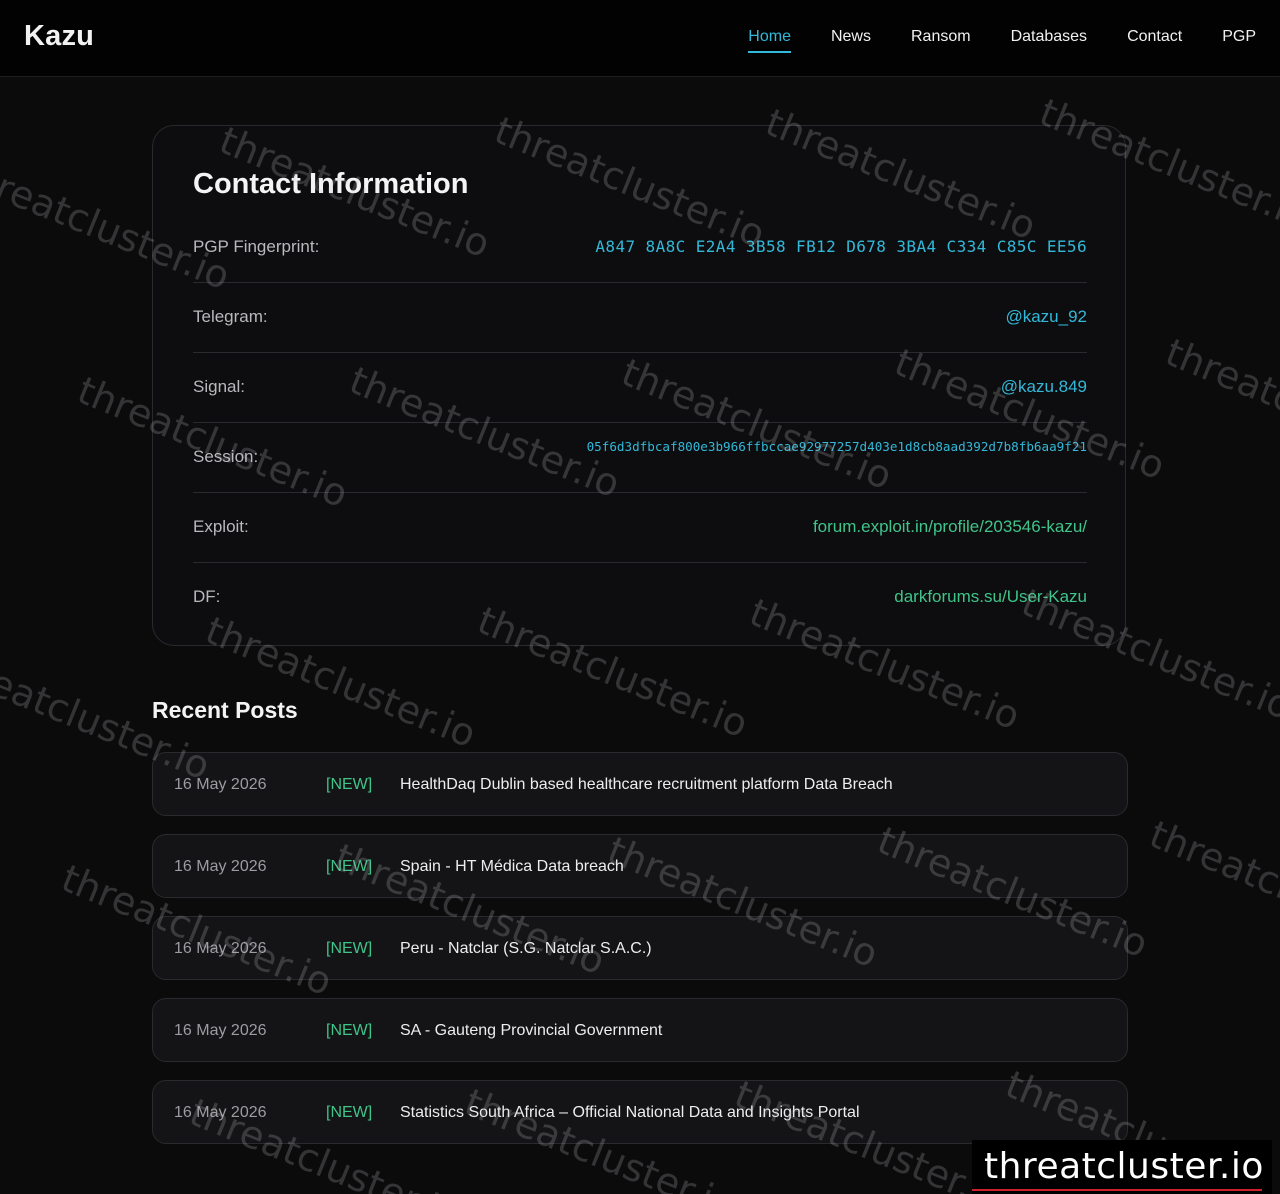  What do you see at coordinates (512, 867) in the screenshot?
I see `post-title: Spain - HT Médica Data breach` at bounding box center [512, 867].